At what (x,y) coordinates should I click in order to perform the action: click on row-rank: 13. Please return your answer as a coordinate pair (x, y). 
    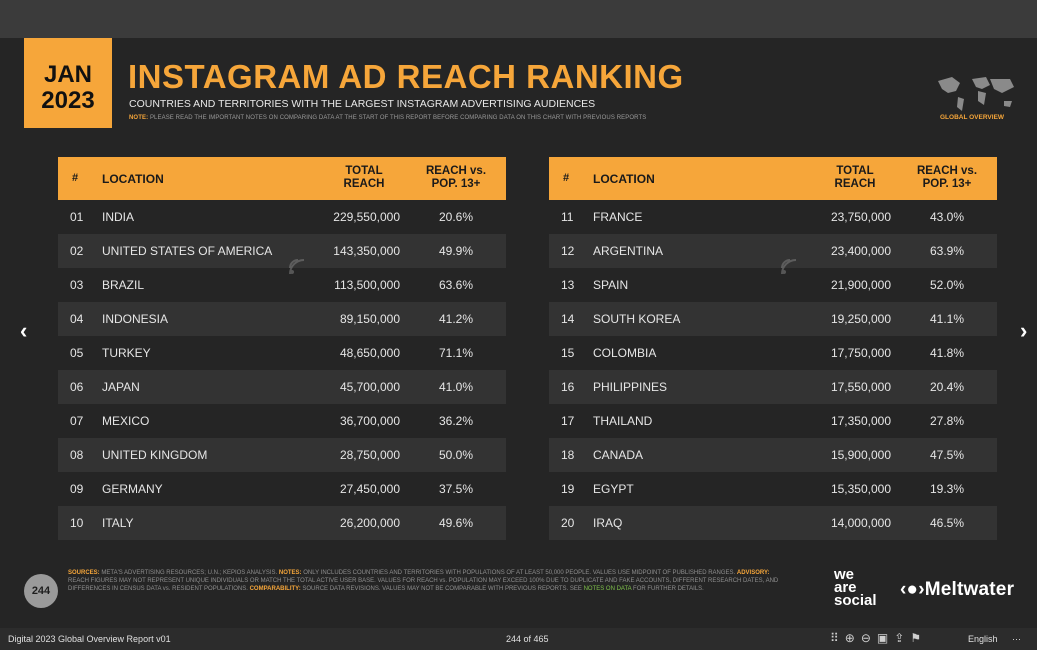
    Looking at the image, I should click on (568, 285).